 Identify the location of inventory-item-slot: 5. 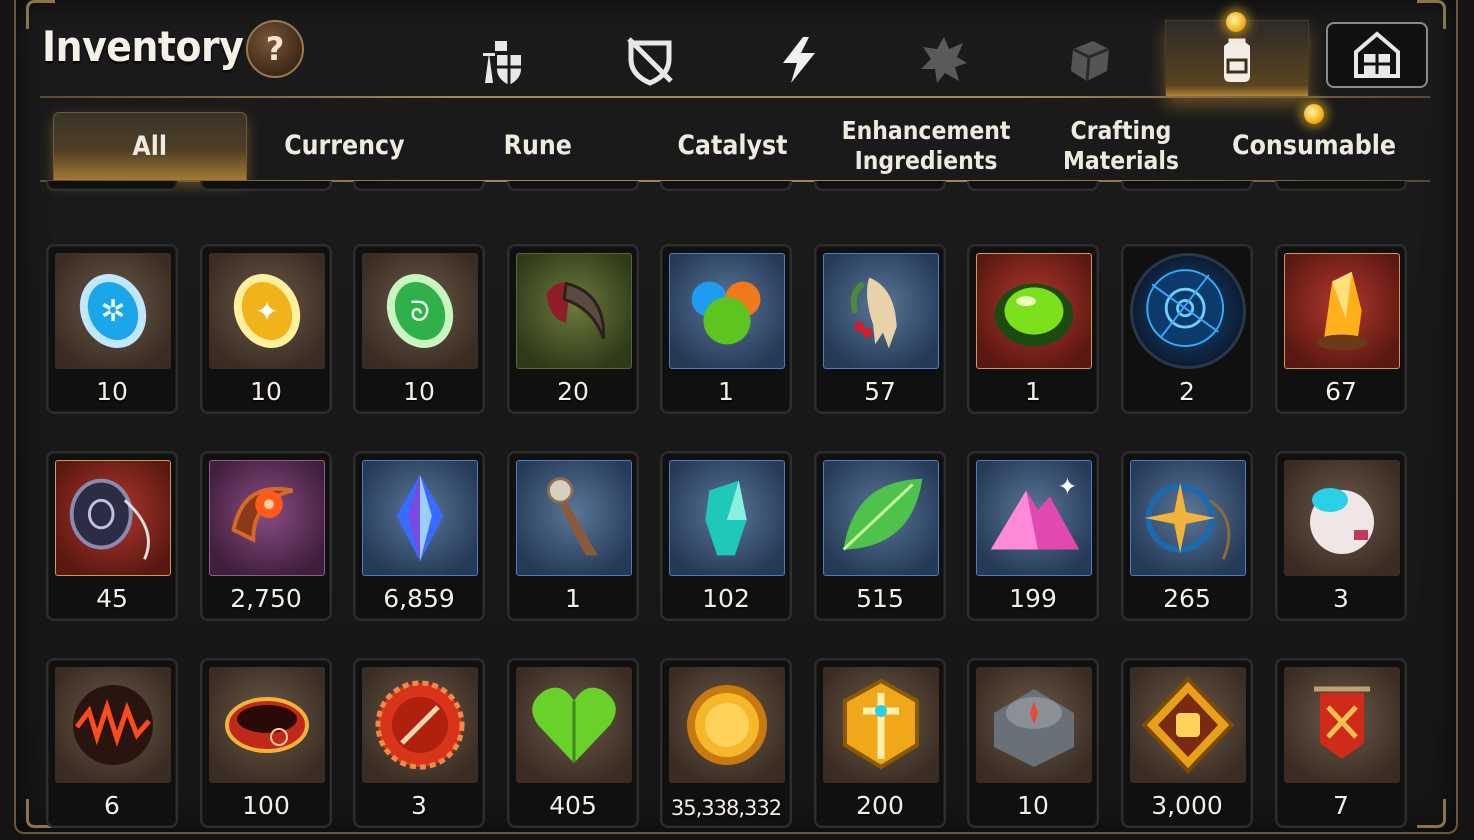
(419, 186).